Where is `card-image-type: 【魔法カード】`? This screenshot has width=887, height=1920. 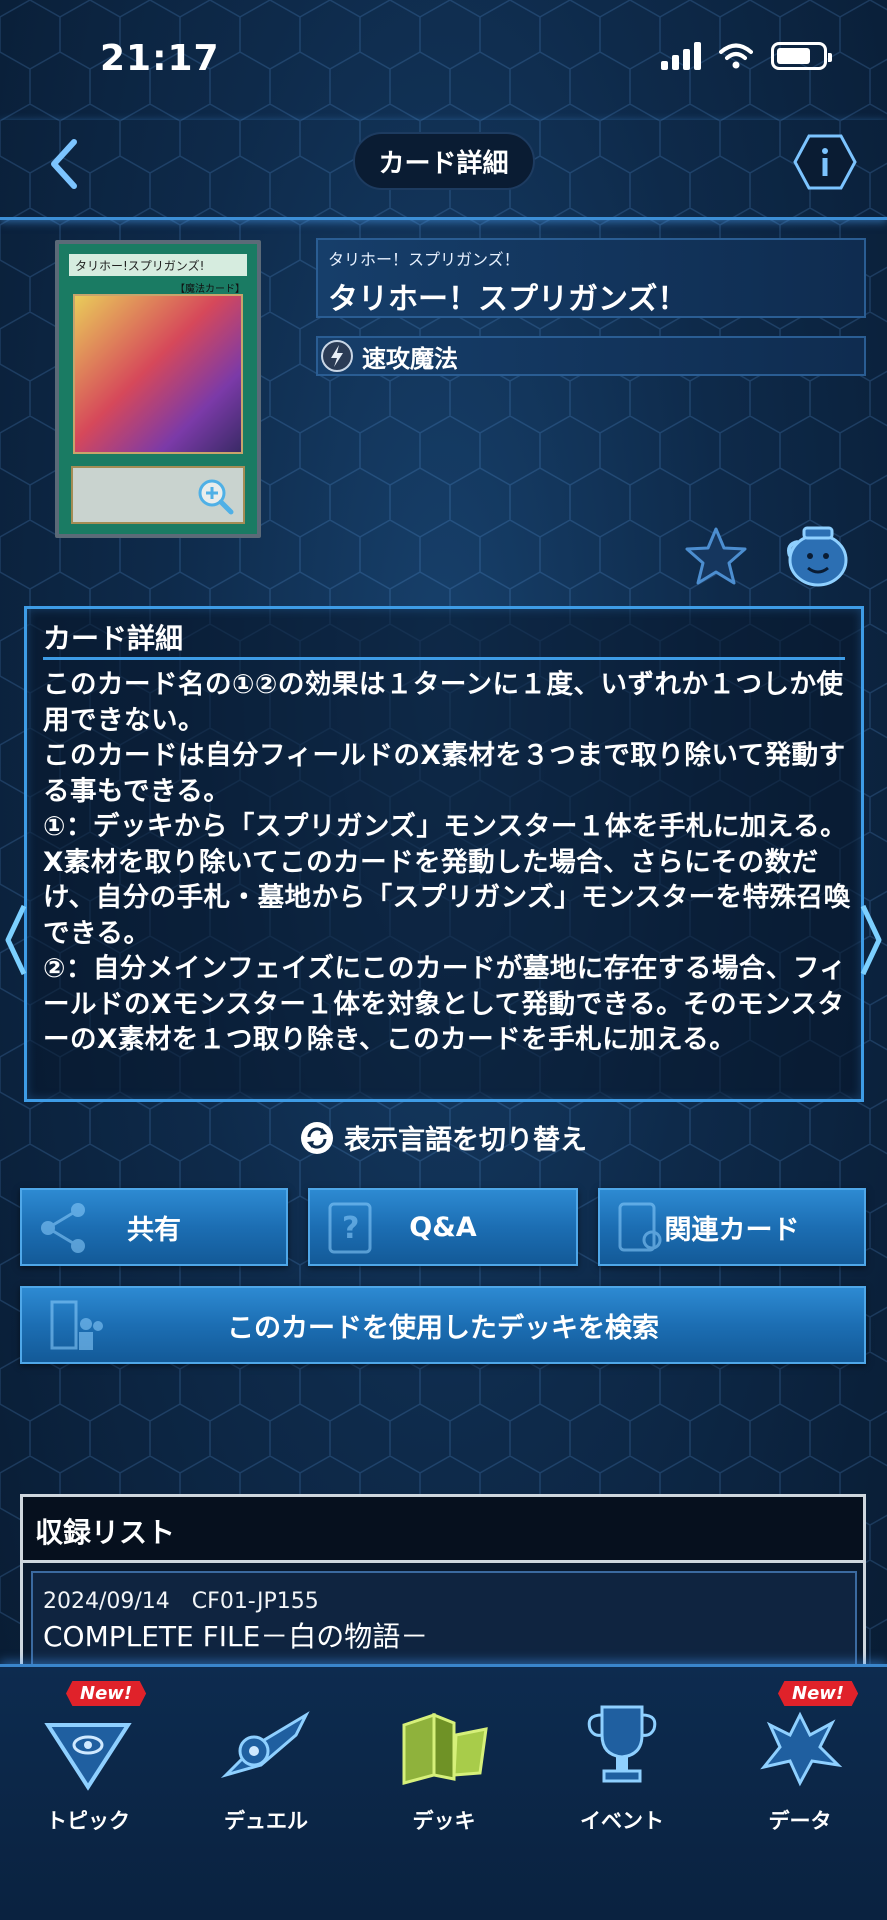
card-image-type: 【魔法カード】 is located at coordinates (210, 289).